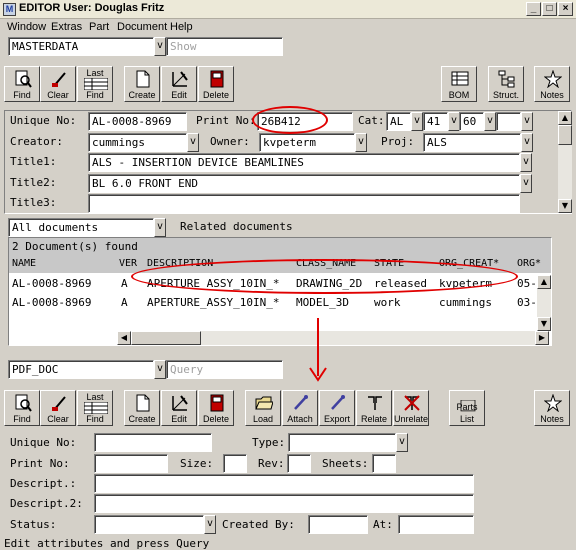 Image resolution: width=576 pixels, height=550 pixels. Describe the element at coordinates (337, 408) in the screenshot. I see `export-button: Export` at that location.